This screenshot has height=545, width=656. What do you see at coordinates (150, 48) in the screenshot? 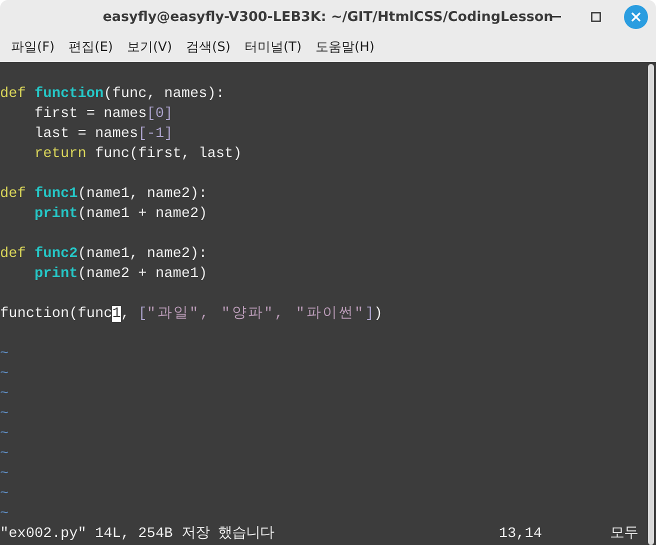
I see `menu-item: 보기(V)` at bounding box center [150, 48].